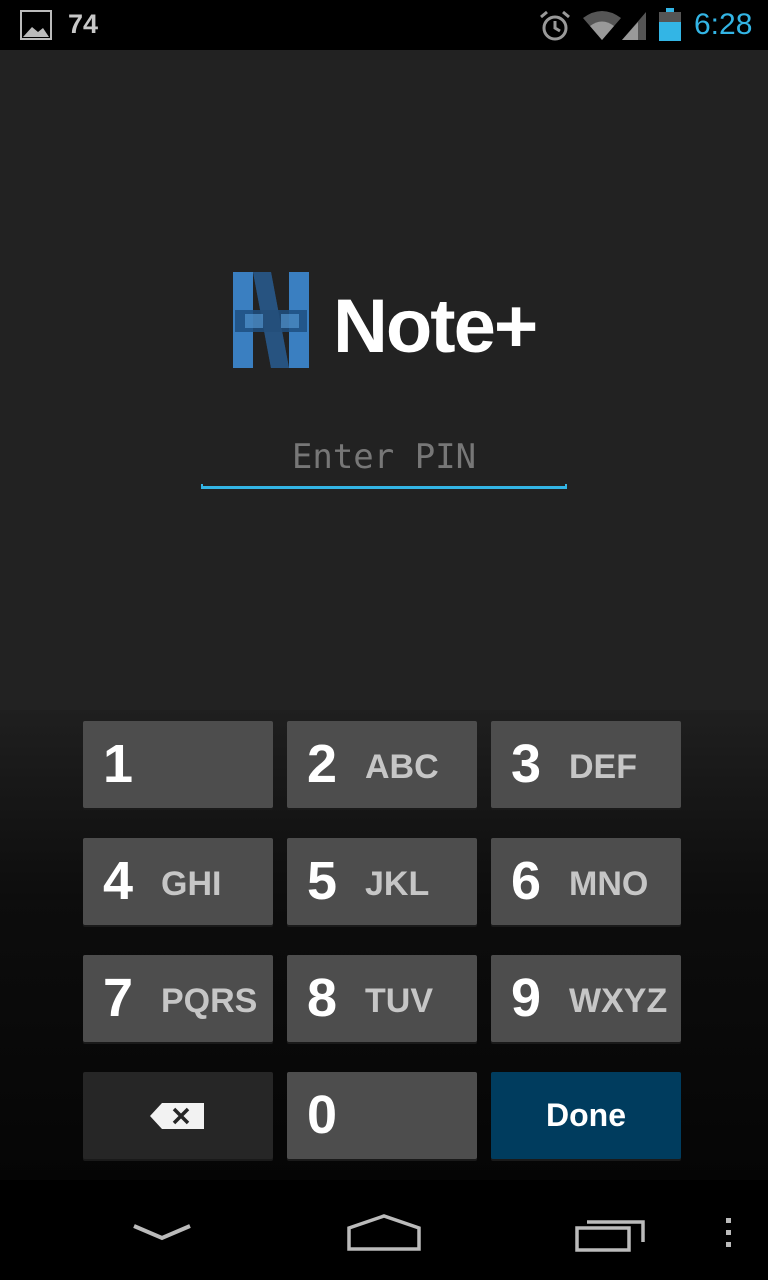  Describe the element at coordinates (728, 1233) in the screenshot. I see `menu-icon` at that location.